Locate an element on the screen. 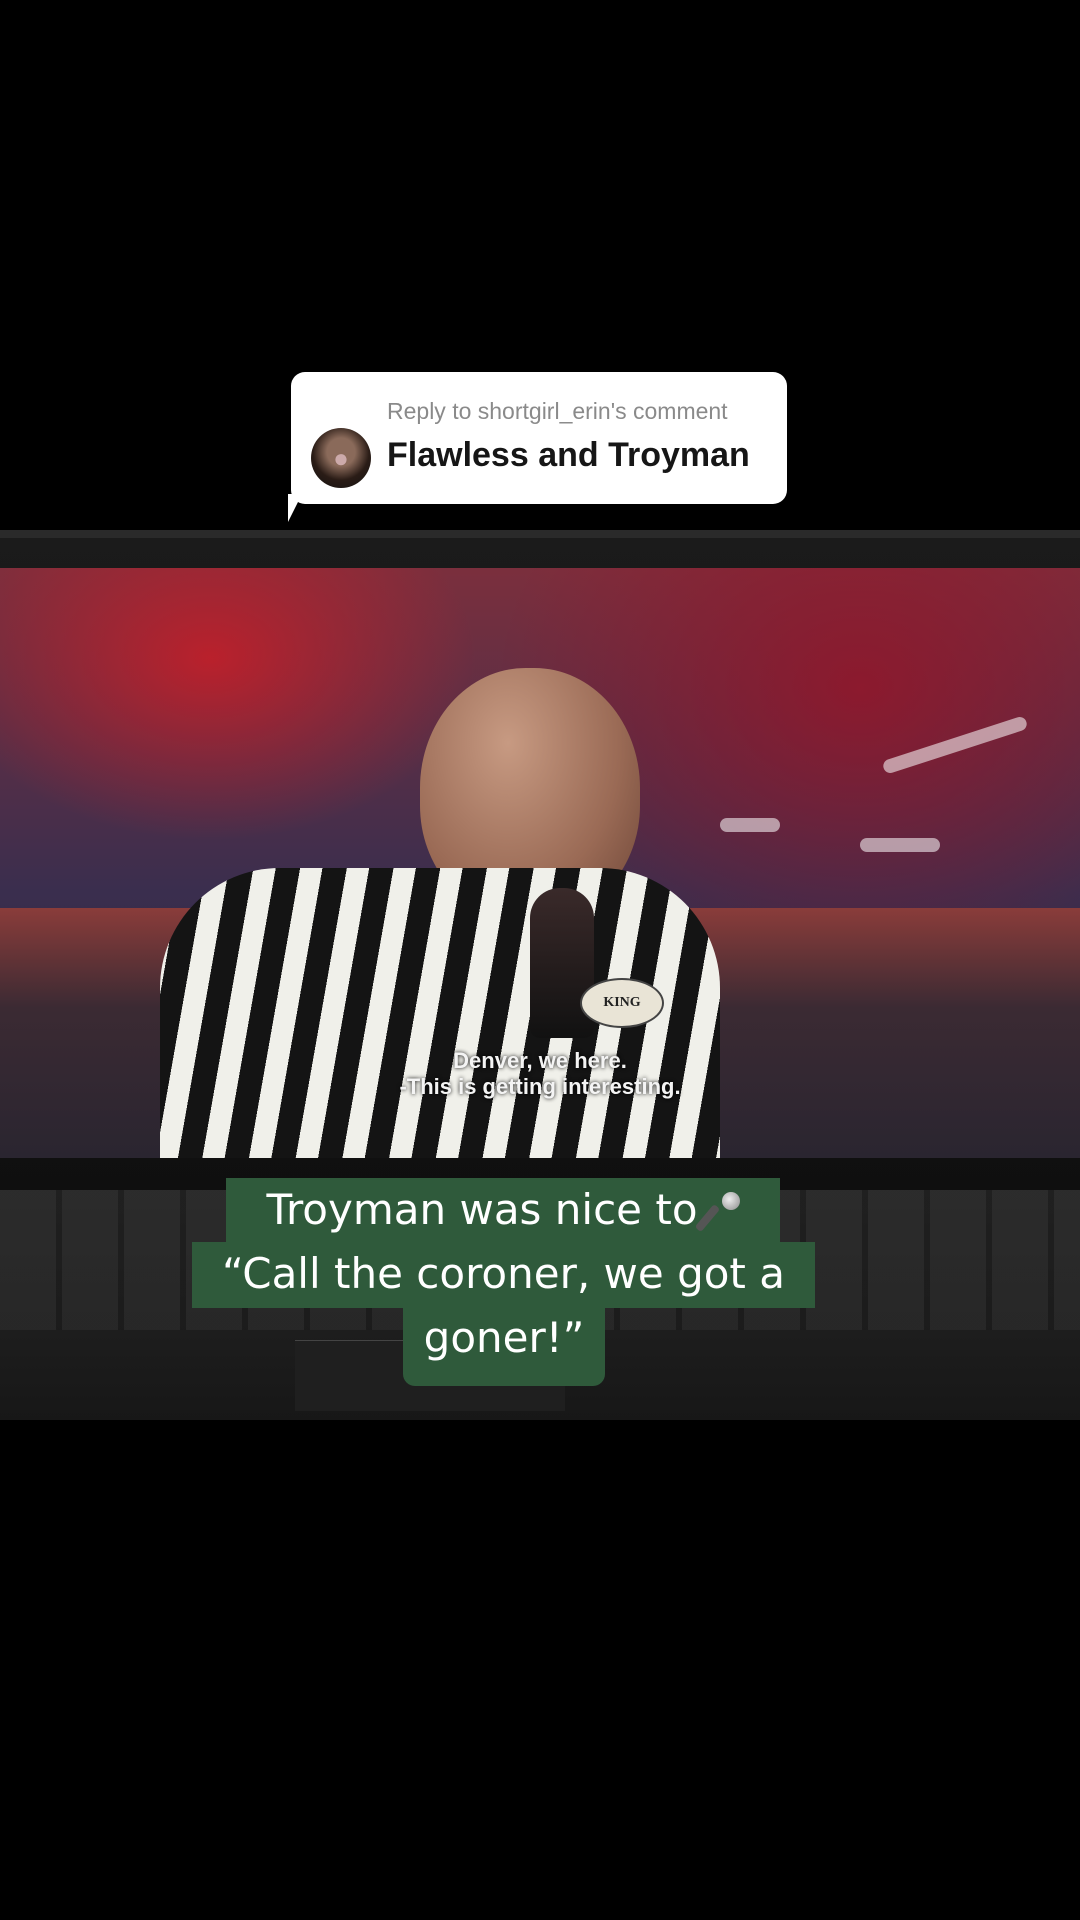  subtitle-line-2: -This is getting interesting. is located at coordinates (540, 1086).